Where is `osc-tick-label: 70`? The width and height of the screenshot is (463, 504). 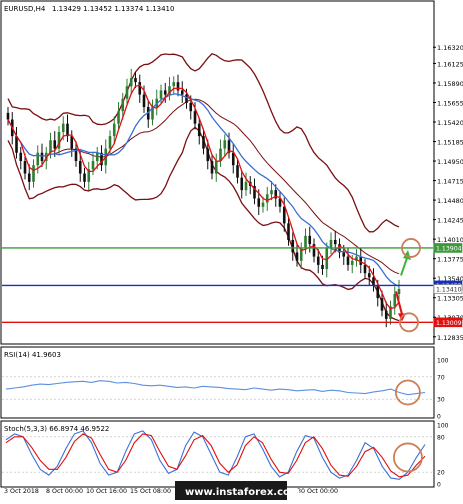 osc-tick-label: 70 is located at coordinates (441, 377).